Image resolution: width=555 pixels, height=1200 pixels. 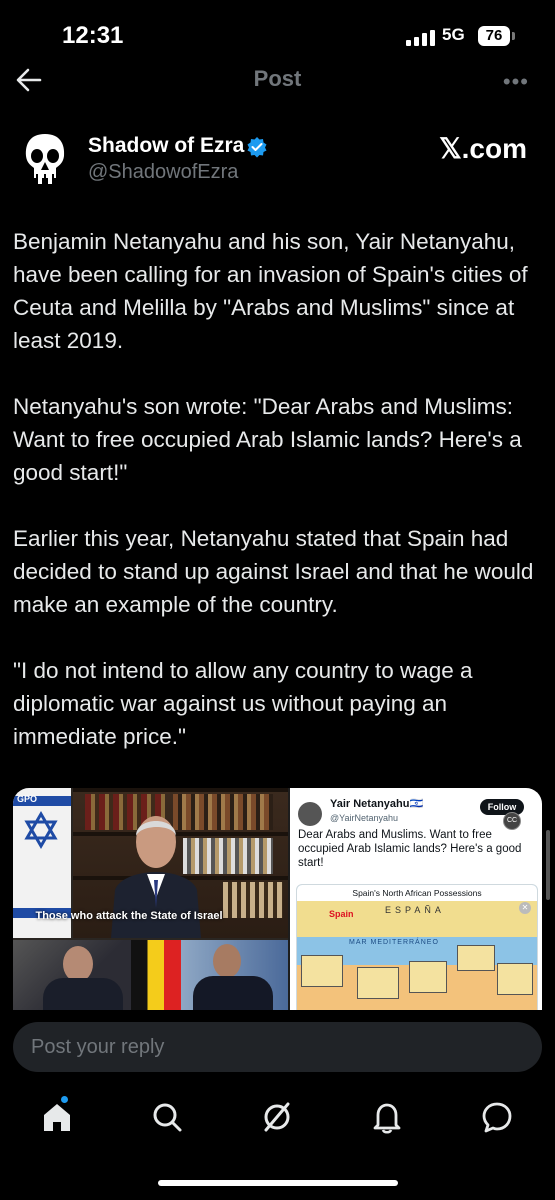 I want to click on post-header: Post •••, so click(x=277, y=80).